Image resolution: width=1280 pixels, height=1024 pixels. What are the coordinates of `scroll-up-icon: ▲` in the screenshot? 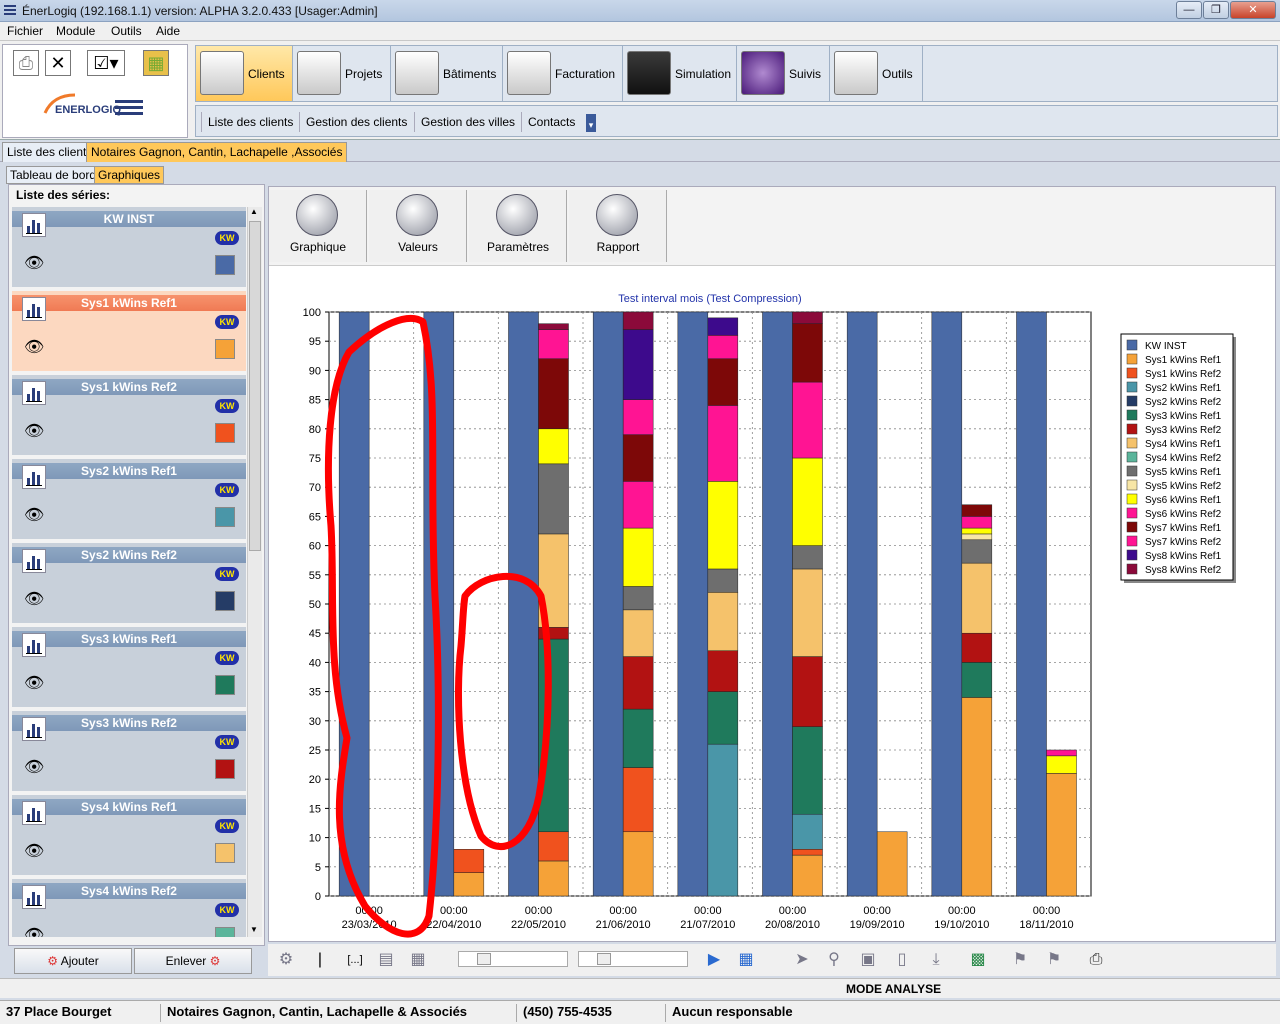 It's located at (254, 211).